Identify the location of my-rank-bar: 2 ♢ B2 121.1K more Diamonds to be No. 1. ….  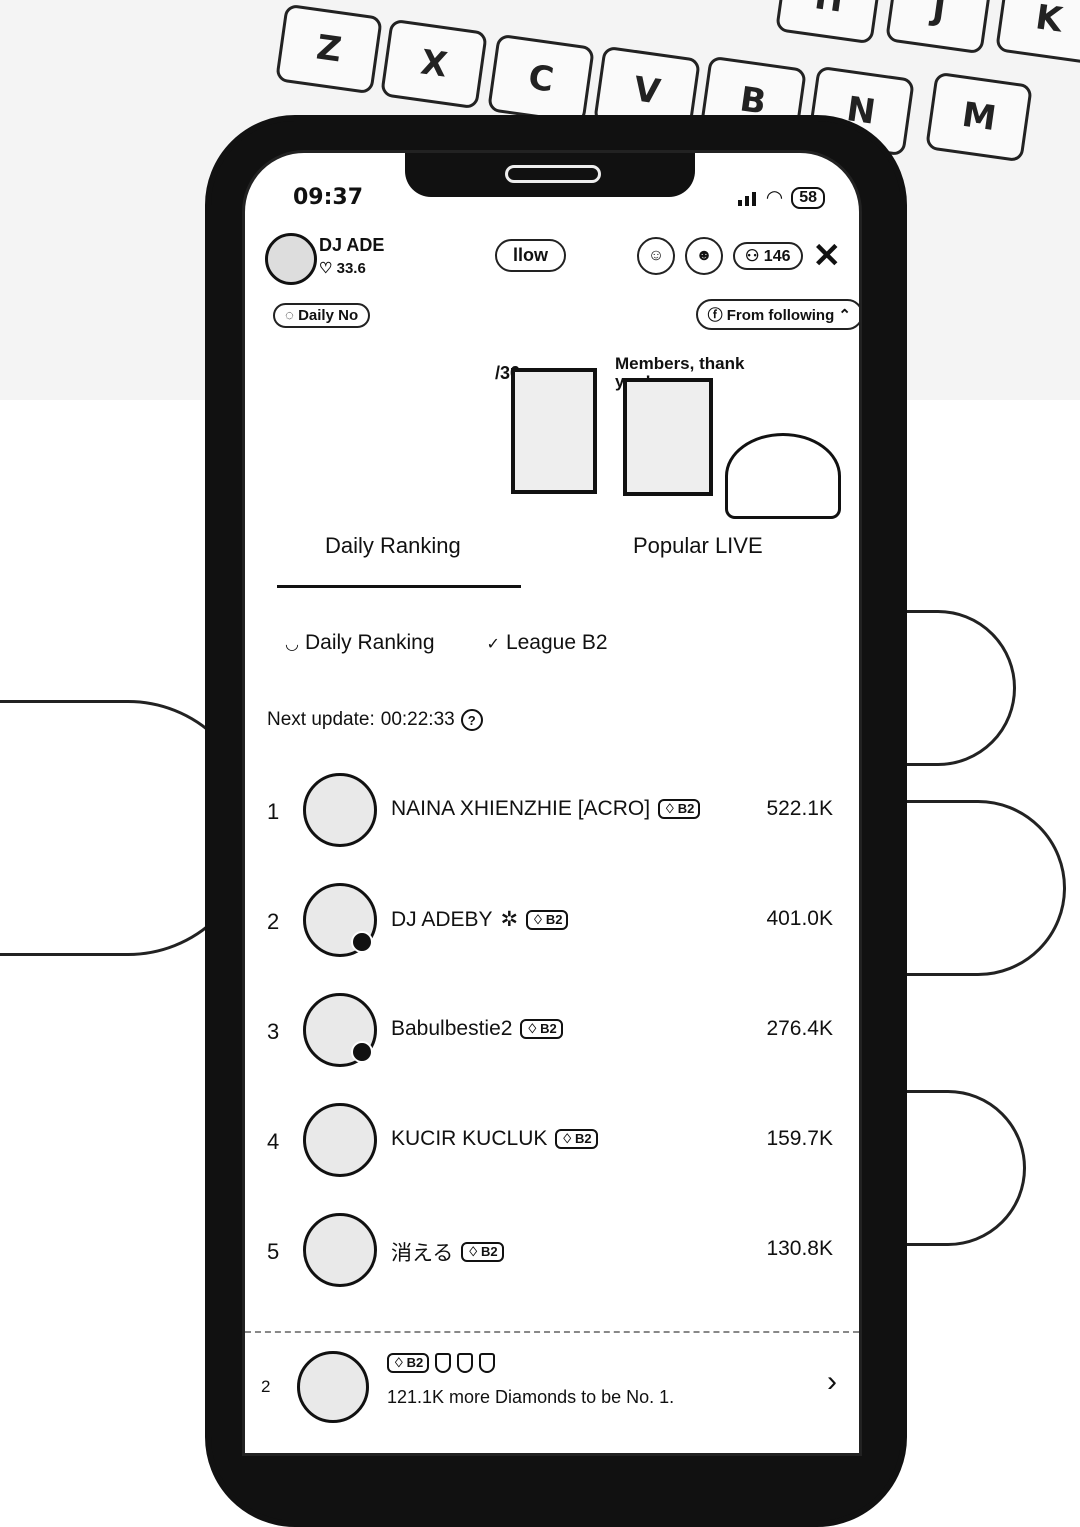
(552, 1382).